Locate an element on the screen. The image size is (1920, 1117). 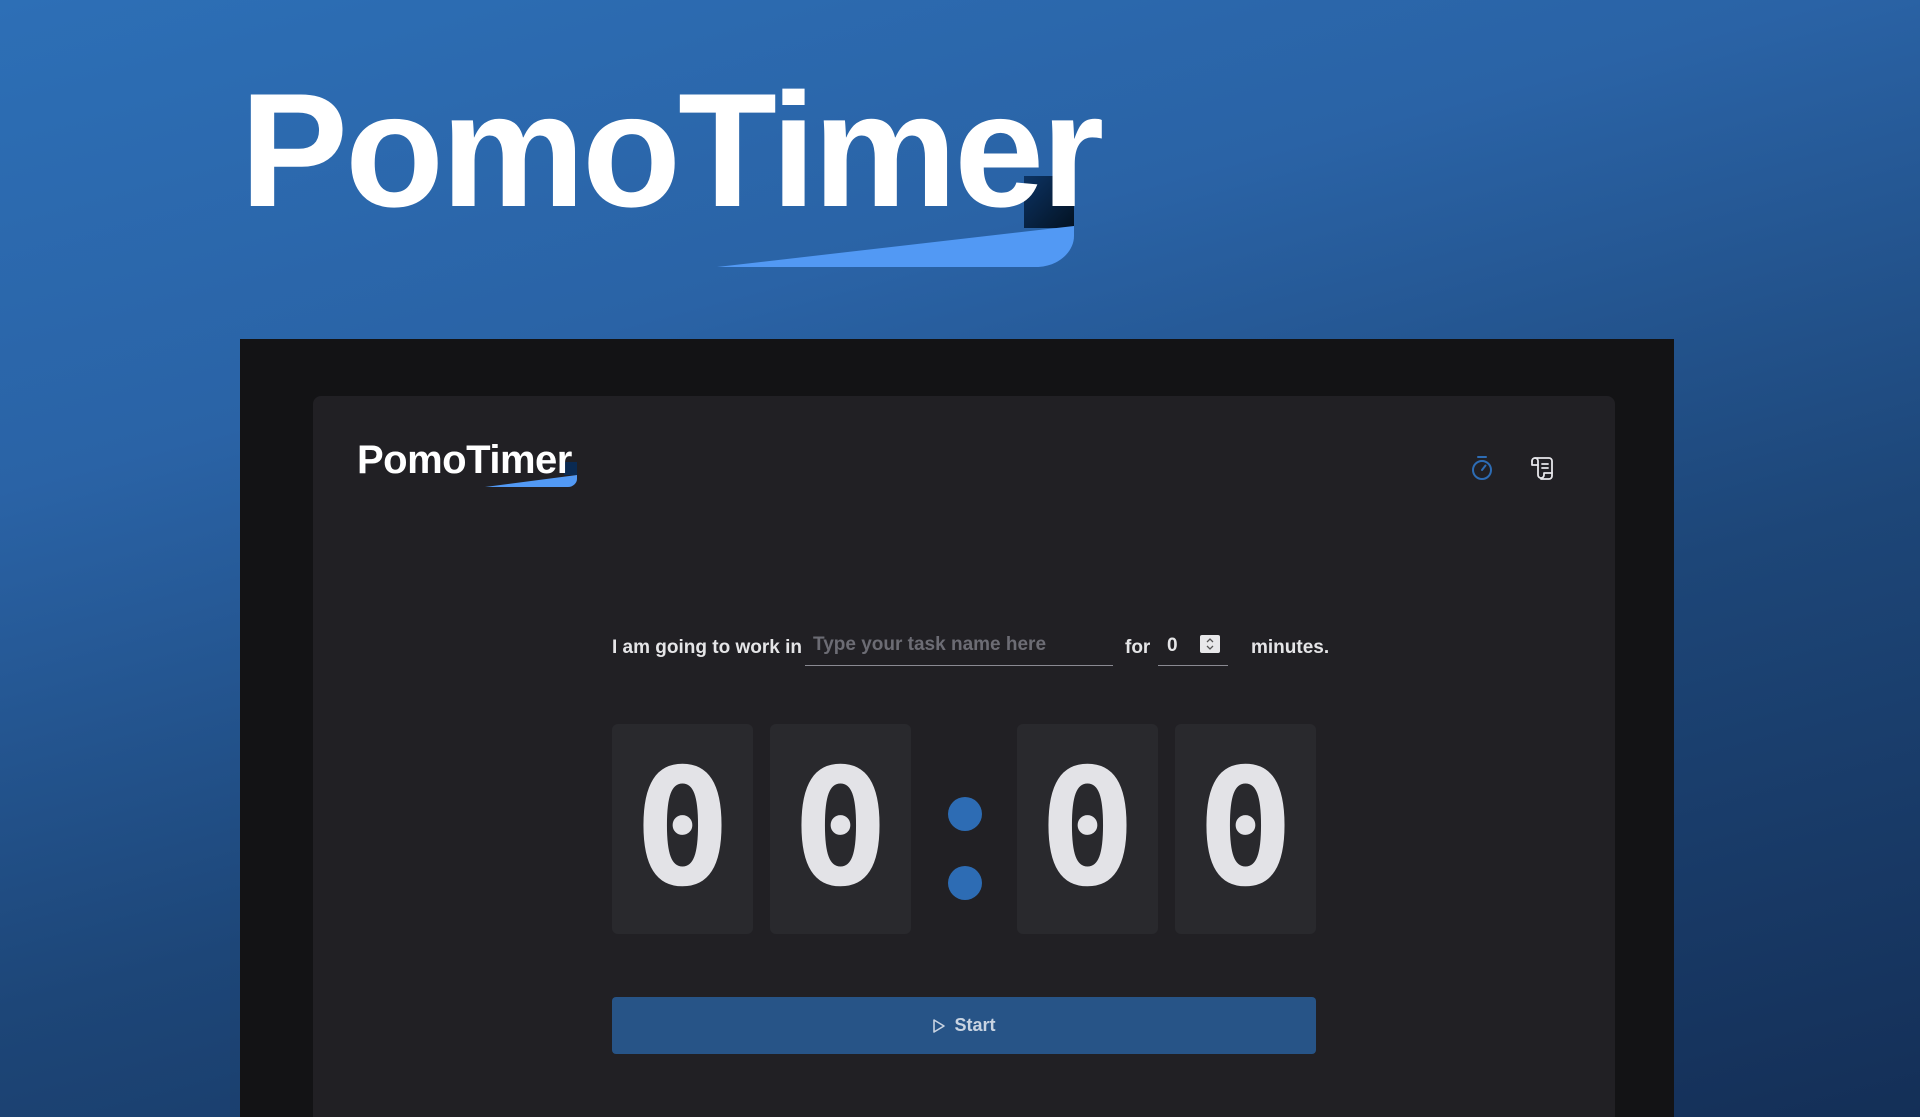
task-form: I am going to work in for 0 minutes. is located at coordinates (970, 649).